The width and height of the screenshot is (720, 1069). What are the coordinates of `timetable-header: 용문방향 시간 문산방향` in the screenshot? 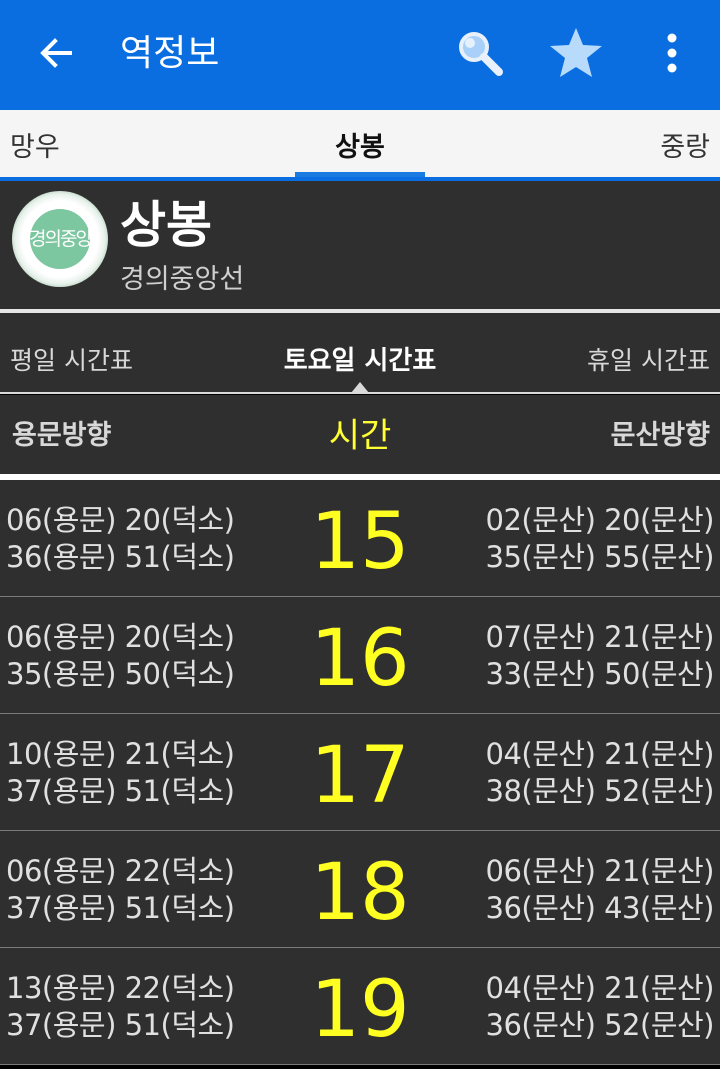 It's located at (360, 434).